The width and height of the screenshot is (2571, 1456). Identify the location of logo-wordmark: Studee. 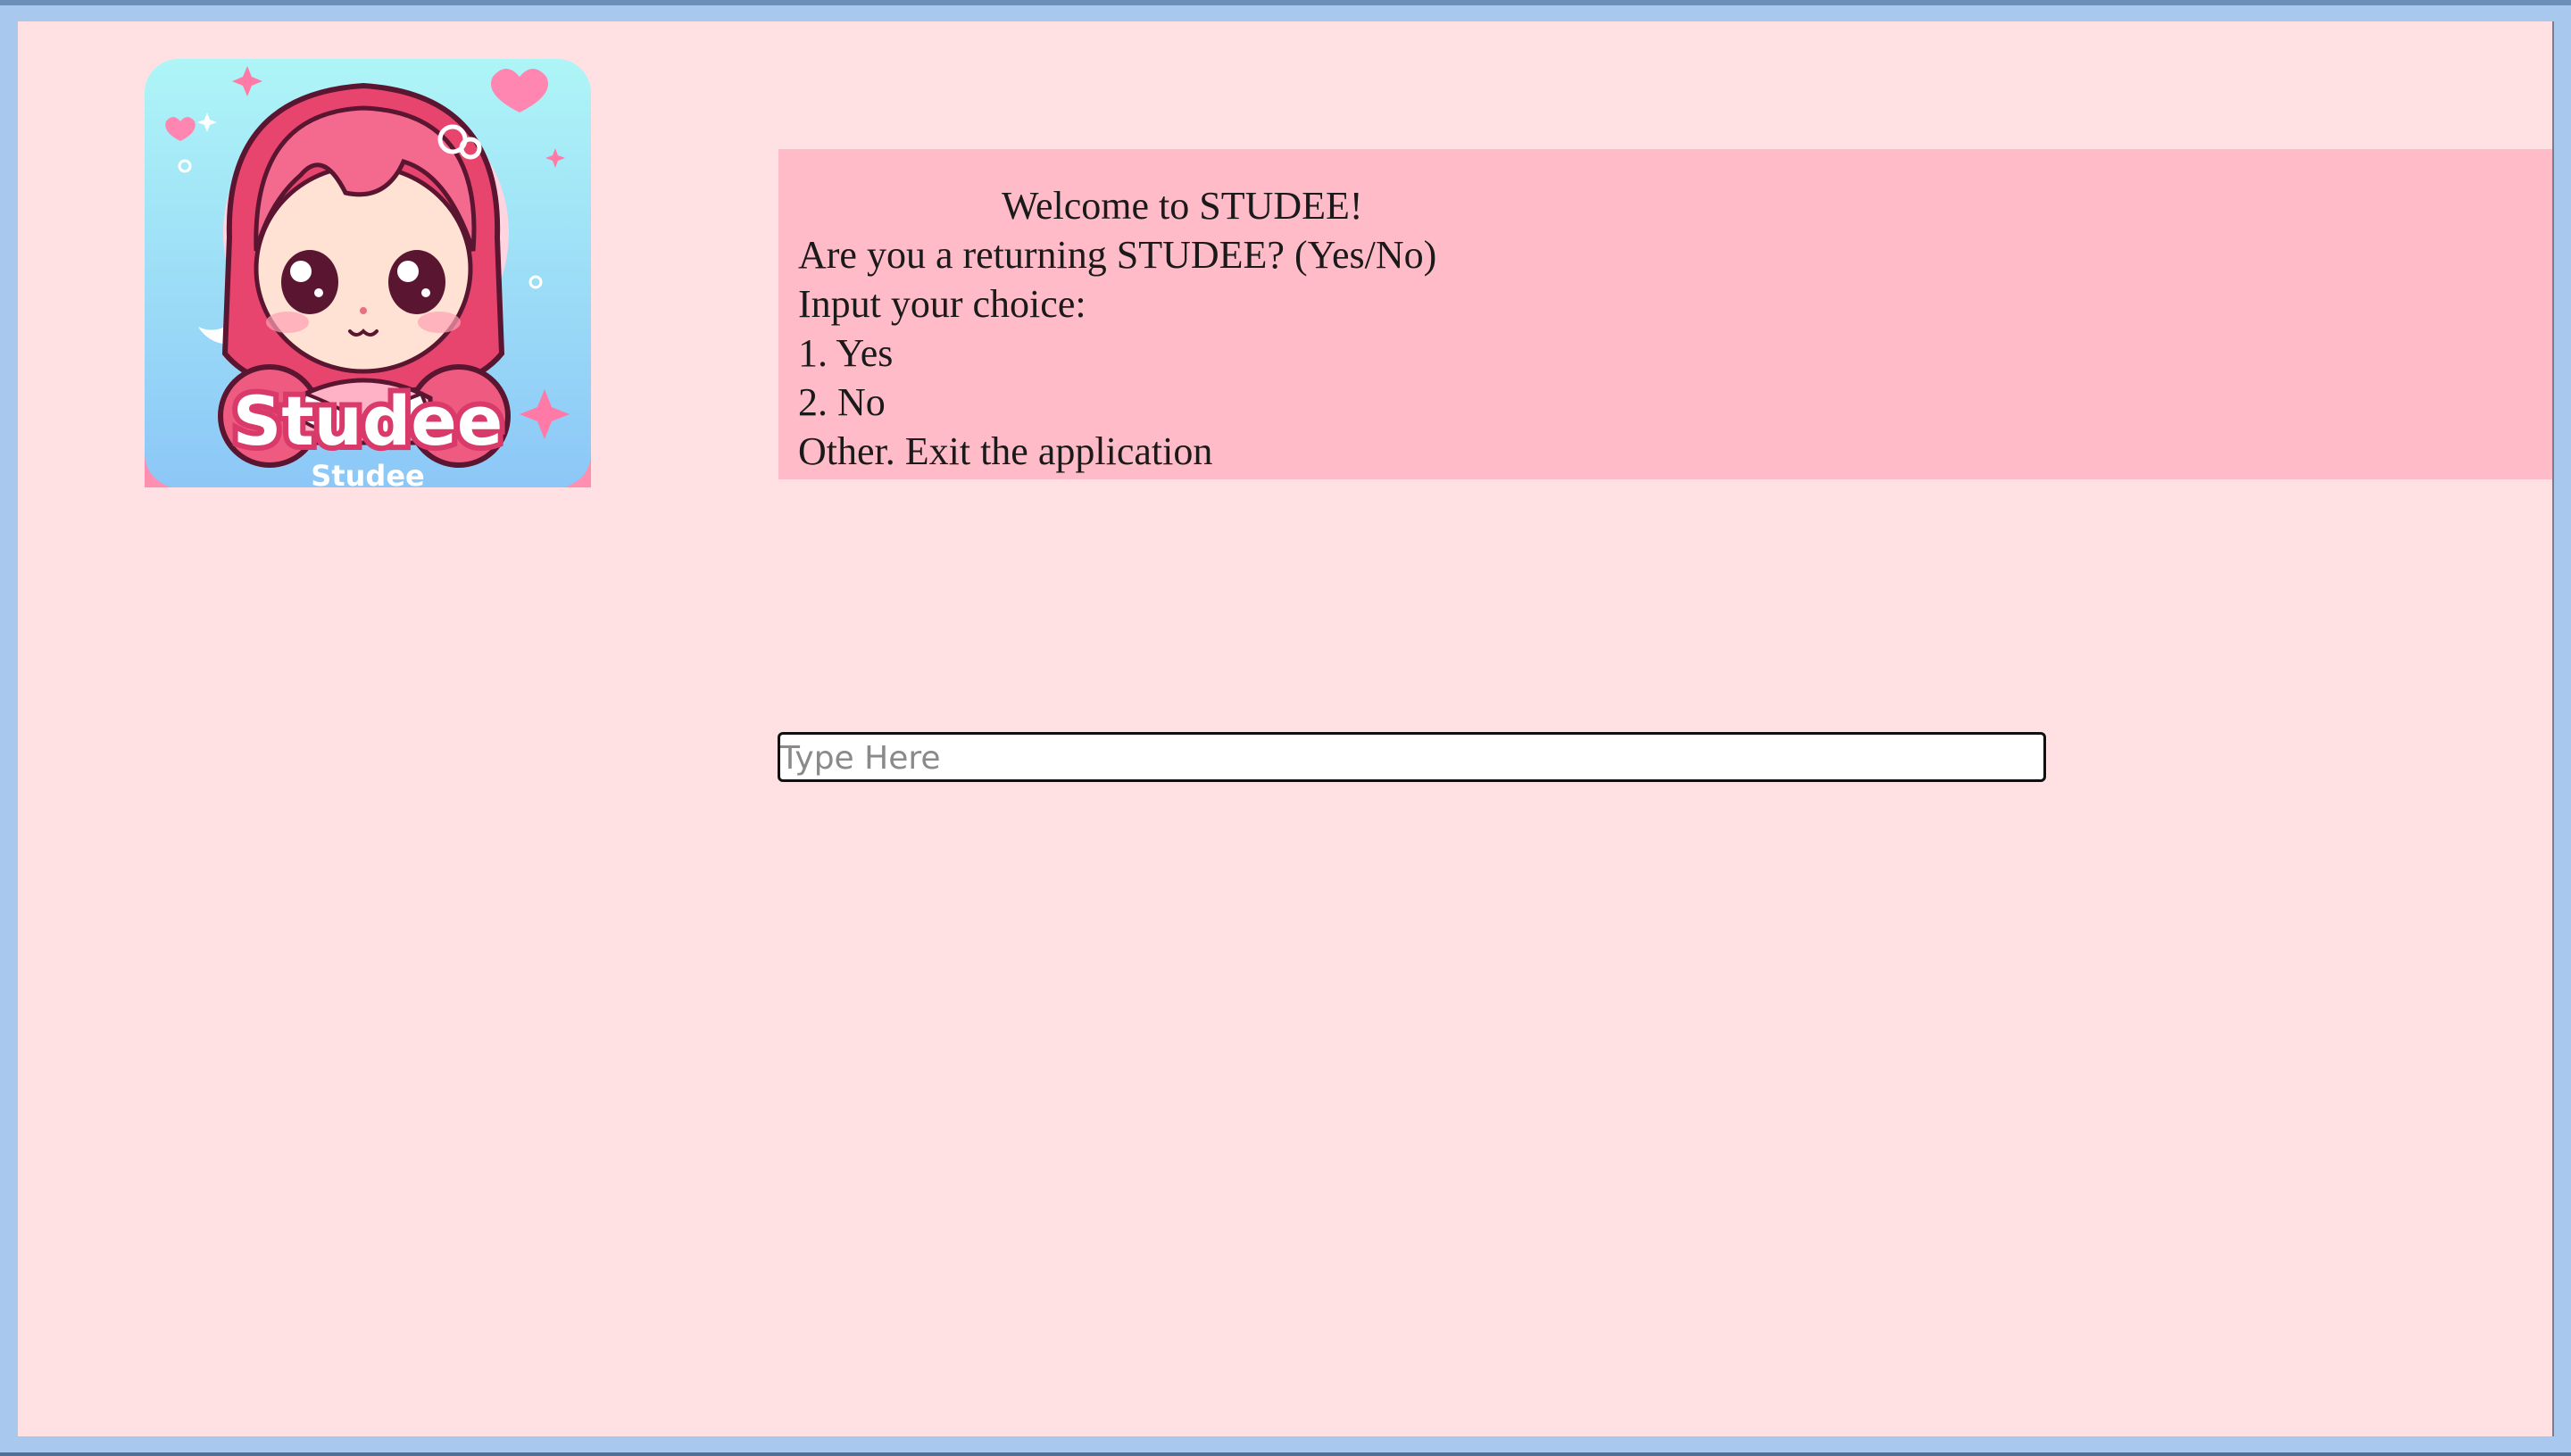
(368, 421).